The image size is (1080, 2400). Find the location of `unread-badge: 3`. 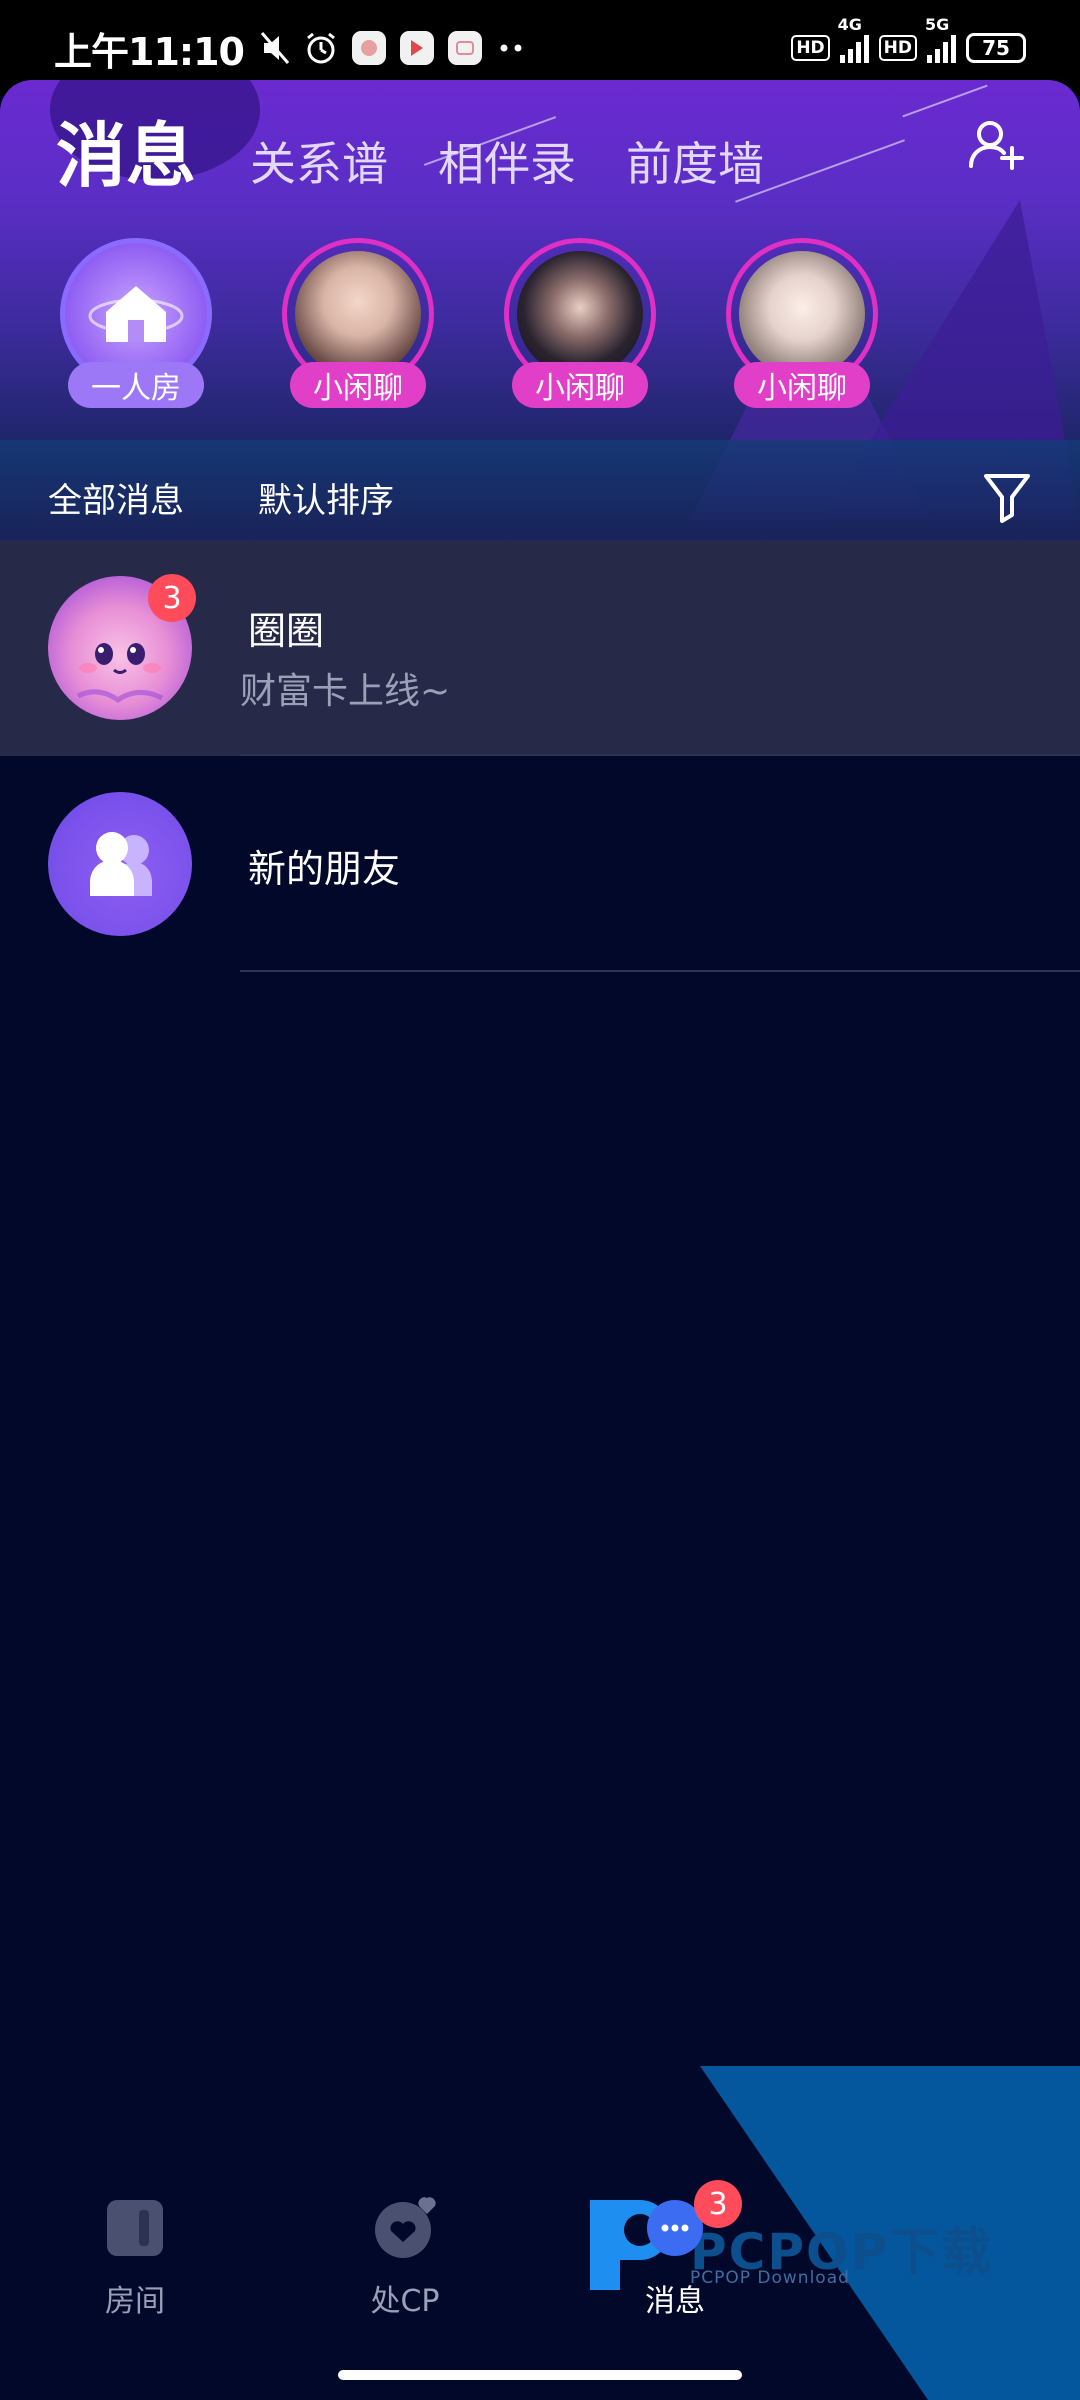

unread-badge: 3 is located at coordinates (172, 598).